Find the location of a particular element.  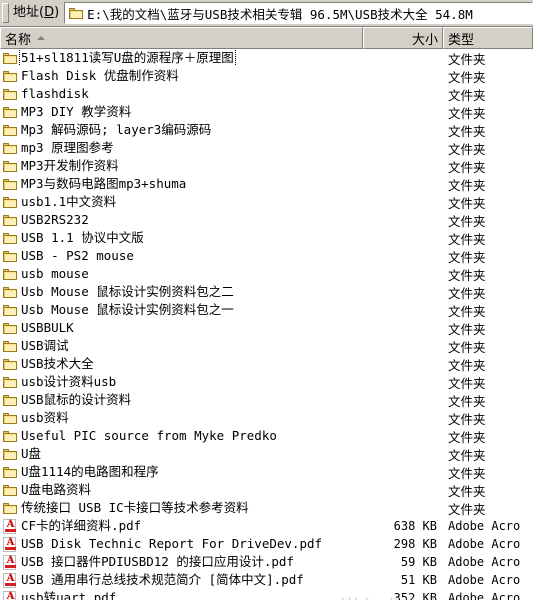

address-label: 地址(D) is located at coordinates (36, 13).